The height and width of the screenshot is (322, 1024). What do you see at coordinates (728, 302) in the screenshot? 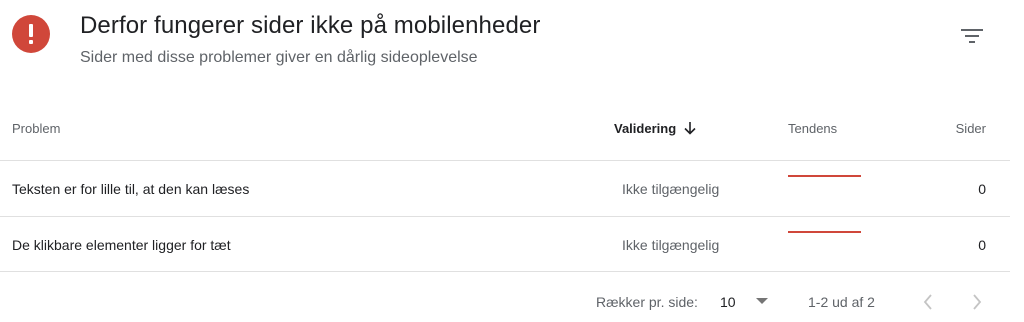
I see `rows-per-page-value: 10` at bounding box center [728, 302].